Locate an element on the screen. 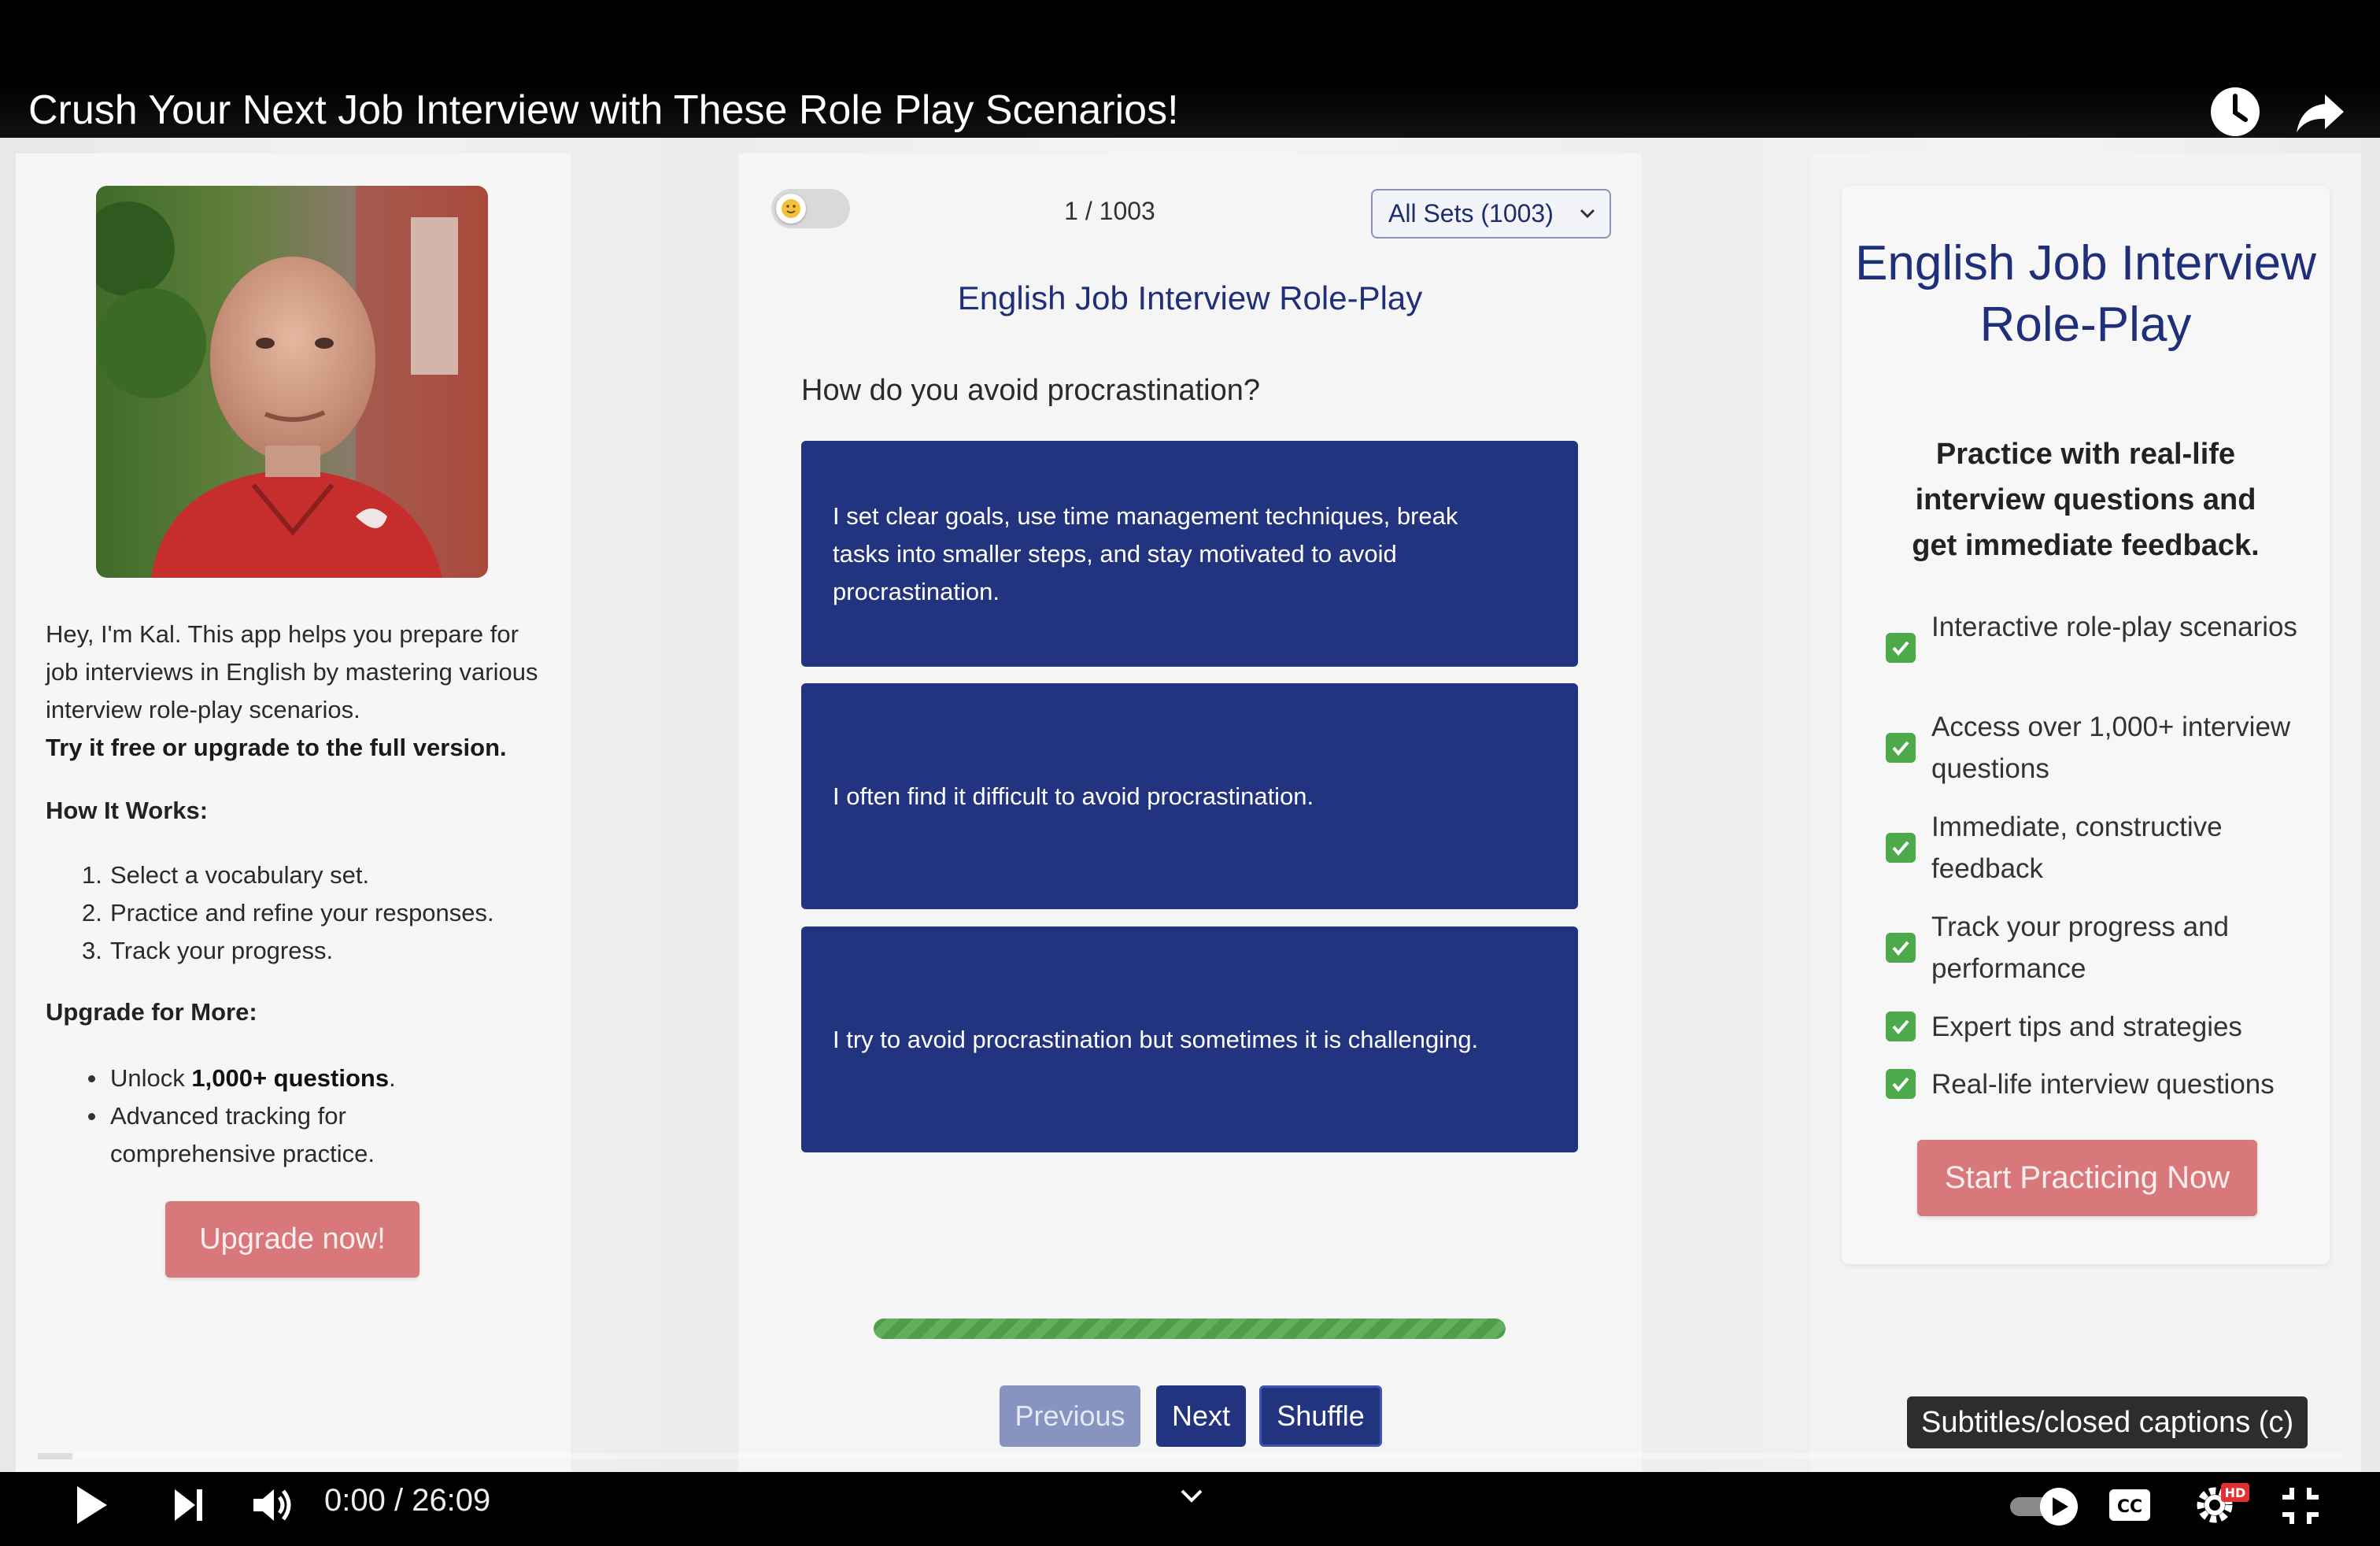 The image size is (2380, 1546). feature-item: Track your progress and performance is located at coordinates (2098, 947).